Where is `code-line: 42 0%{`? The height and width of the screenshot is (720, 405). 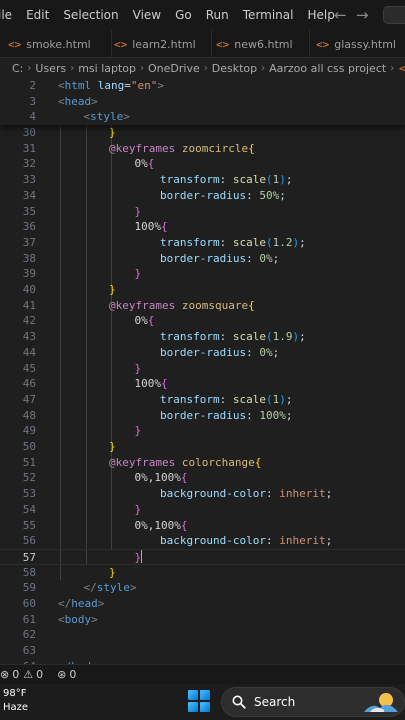
code-line: 42 0%{ is located at coordinates (202, 321).